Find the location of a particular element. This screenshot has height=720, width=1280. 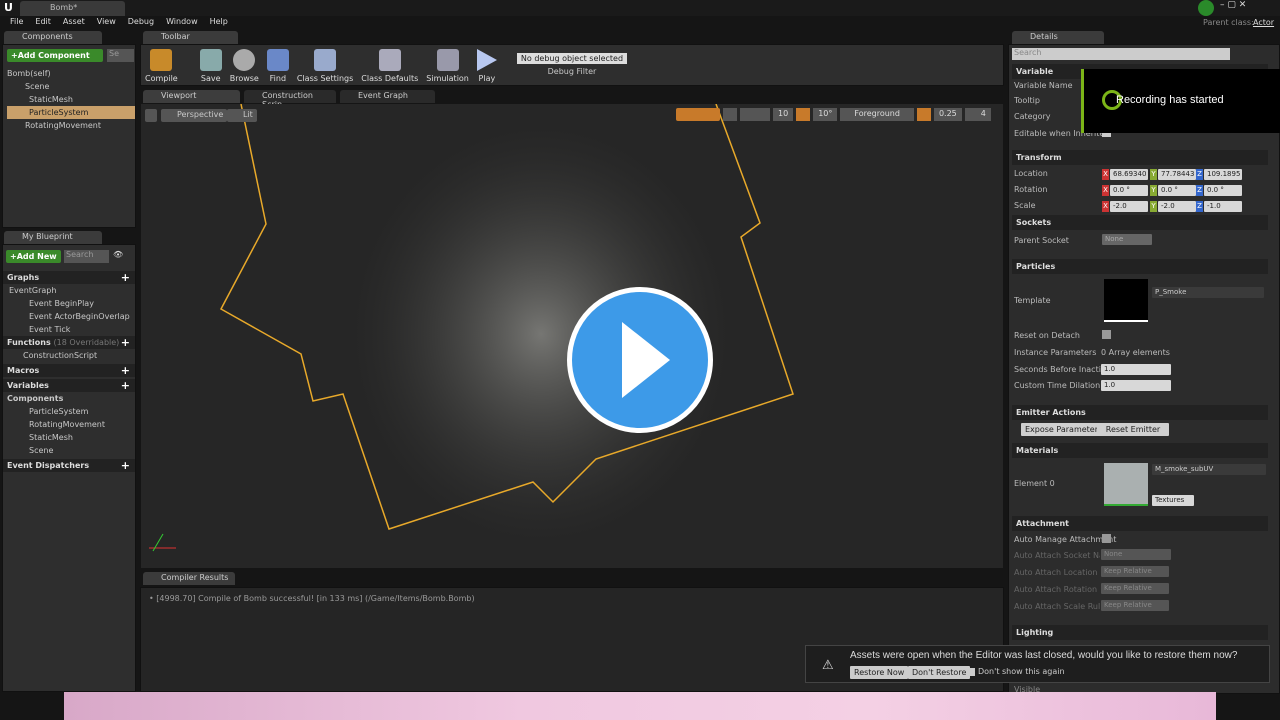

scale-x-field: -2.0 is located at coordinates (1129, 206).